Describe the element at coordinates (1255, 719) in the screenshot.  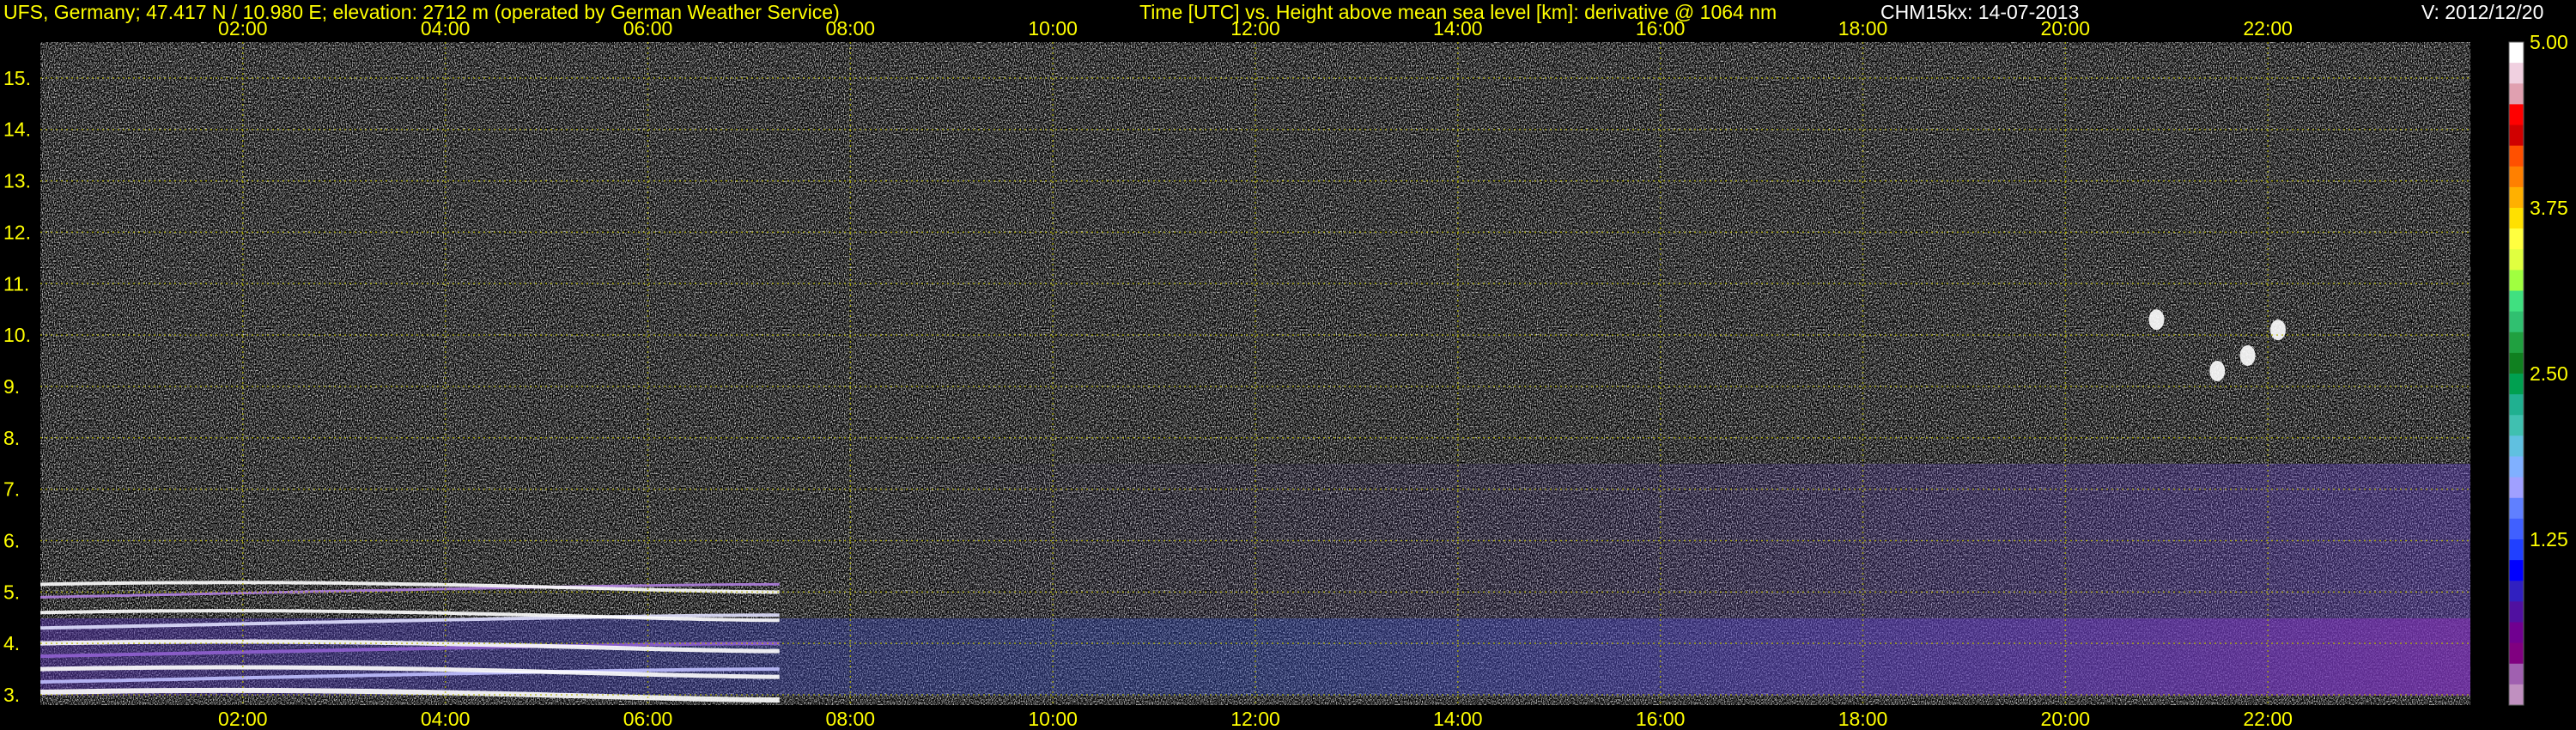
I see `x-tick-label-bottom: 12:00` at that location.